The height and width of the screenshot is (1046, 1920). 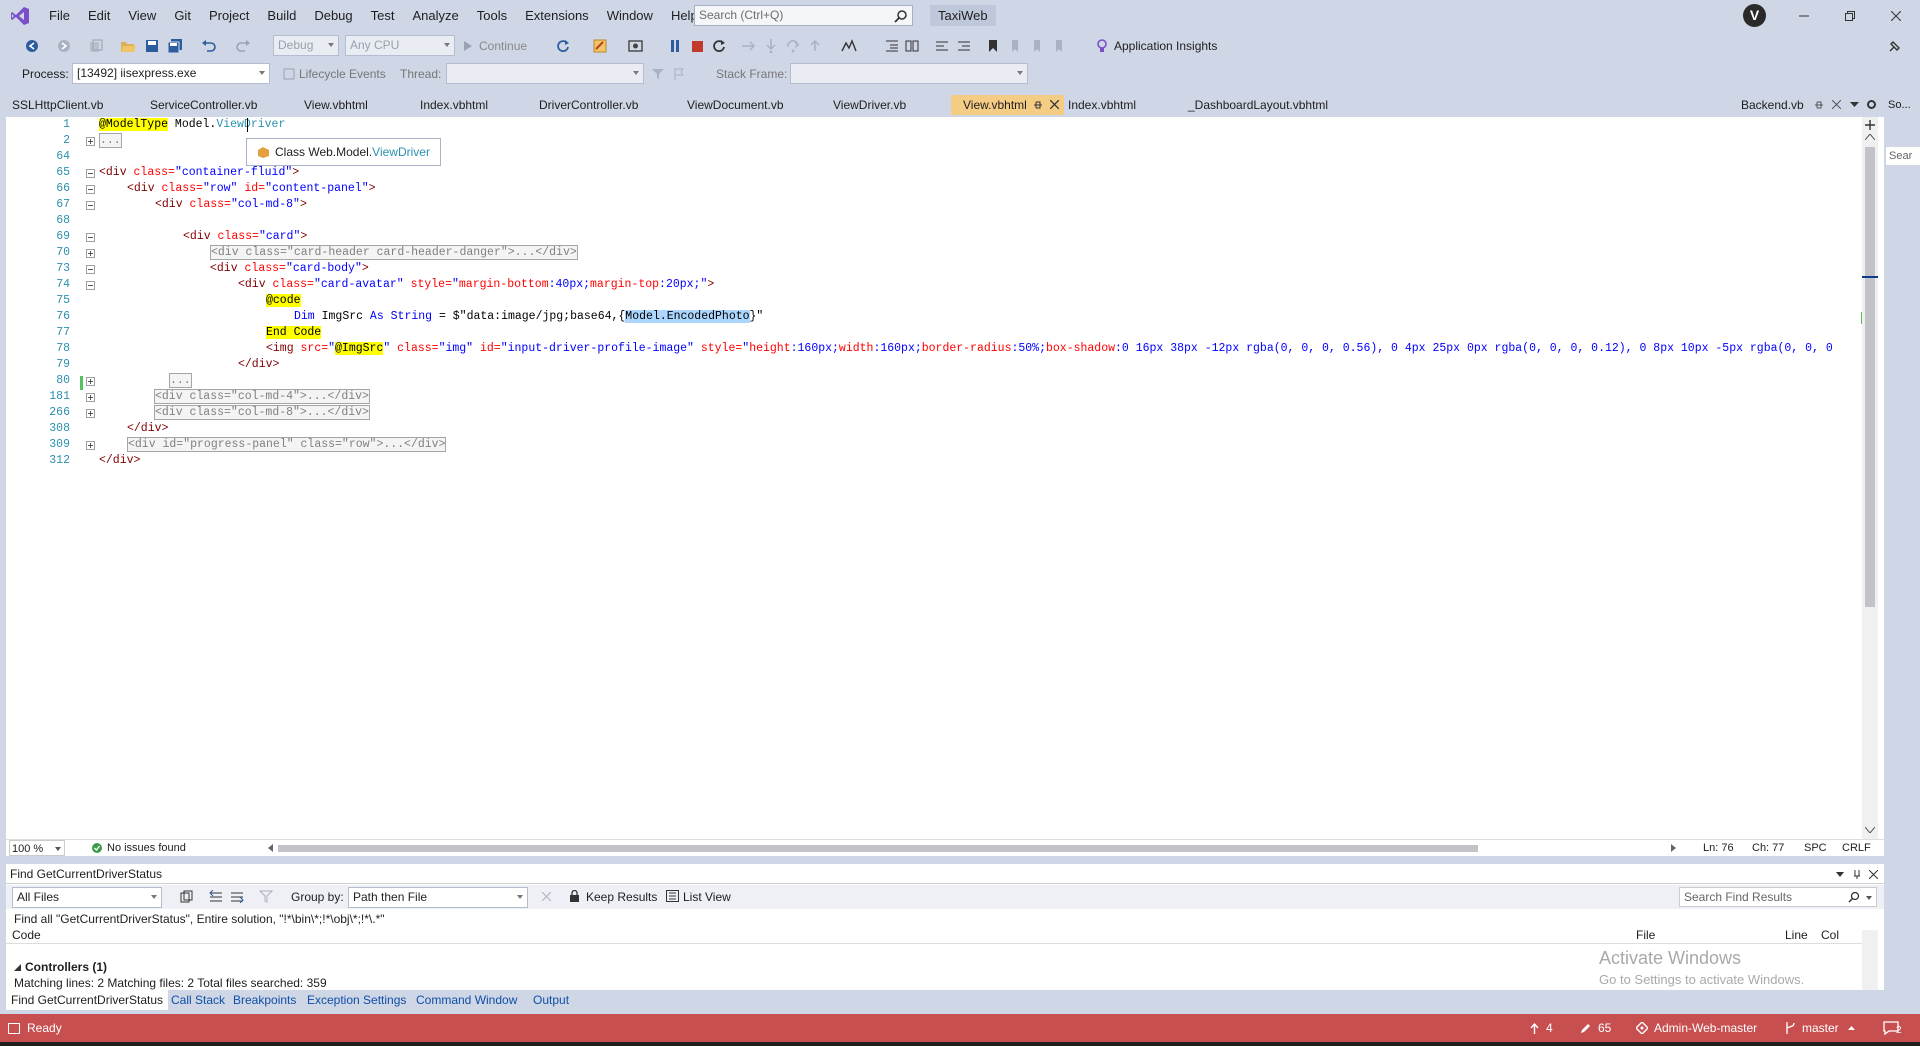 What do you see at coordinates (1778, 897) in the screenshot?
I see `search-find-results-input: Search Find Results` at bounding box center [1778, 897].